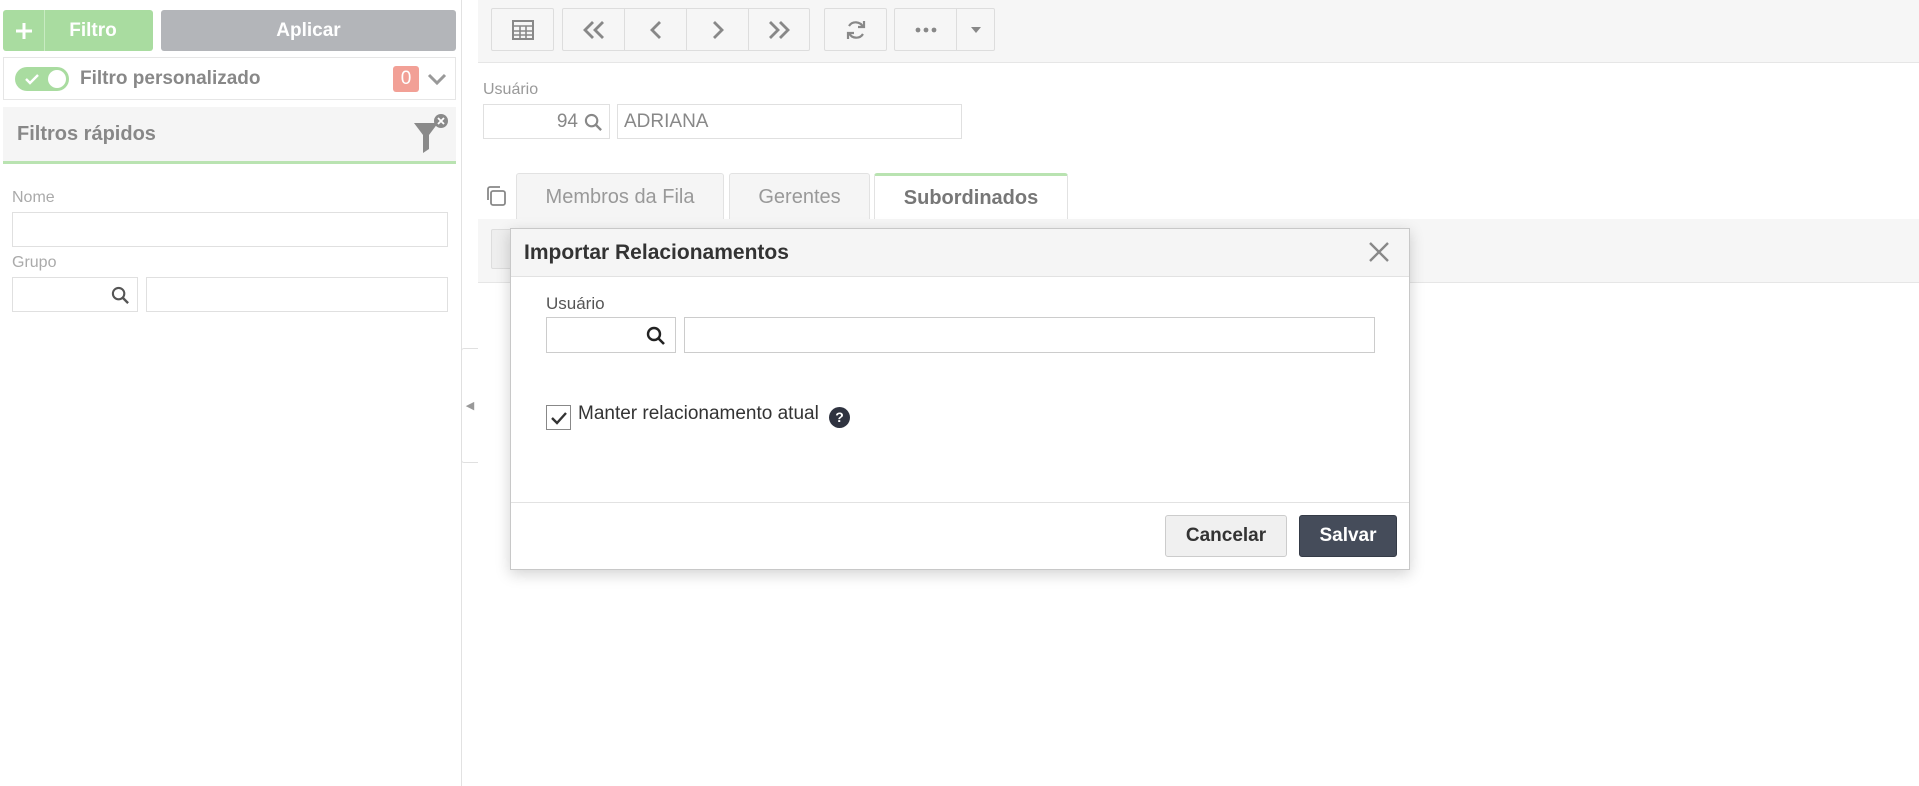  What do you see at coordinates (799, 196) in the screenshot?
I see `tab-gerentes: Gerentes` at bounding box center [799, 196].